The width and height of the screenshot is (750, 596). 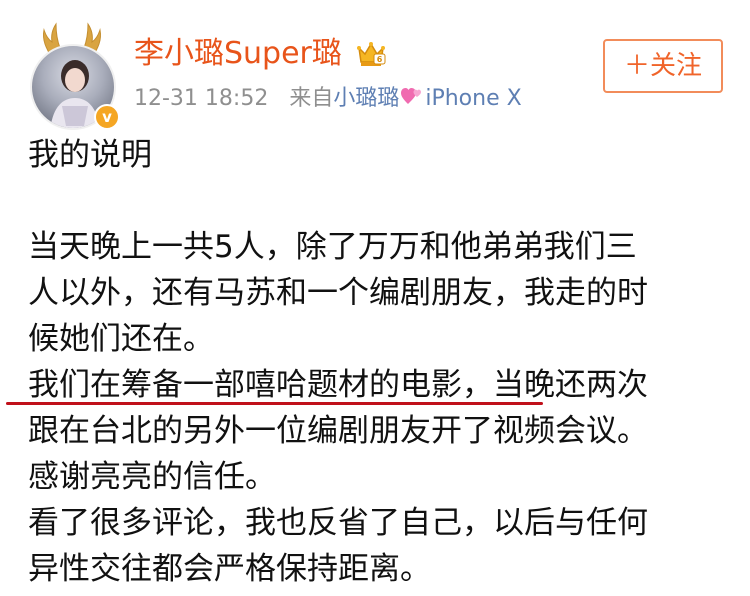 What do you see at coordinates (338, 431) in the screenshot?
I see `post-line: 跟在台北的另外一位编剧朋友开了视频会议。` at bounding box center [338, 431].